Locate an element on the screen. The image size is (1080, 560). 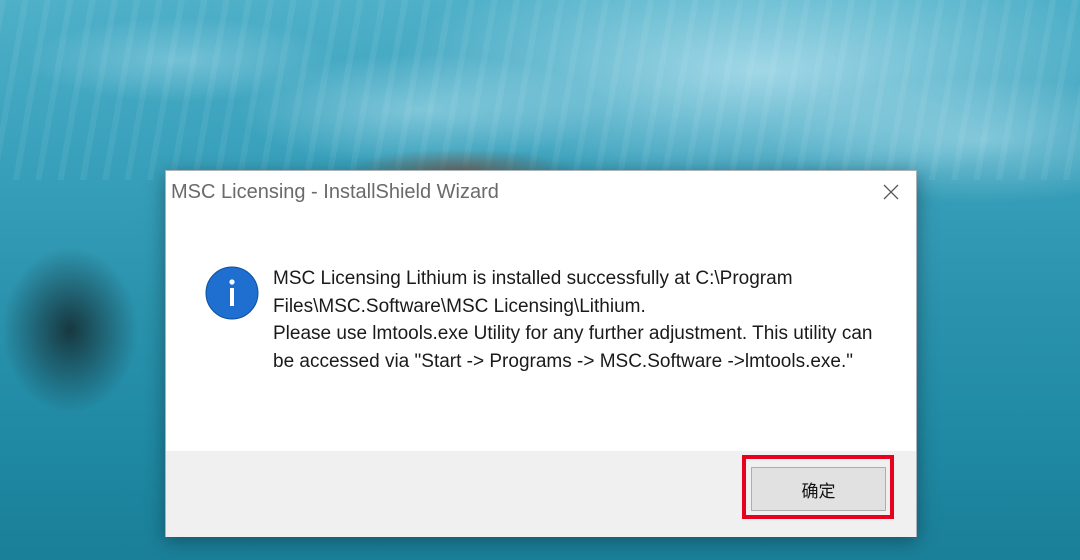
close-icon is located at coordinates (891, 192).